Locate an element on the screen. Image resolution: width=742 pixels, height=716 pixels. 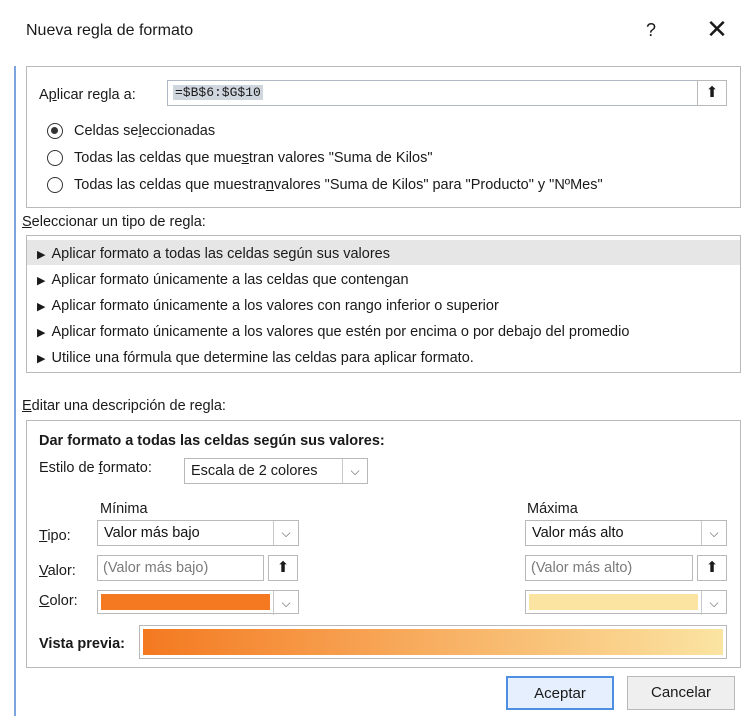
minimum-type-select: Valor más bajo ⌵ is located at coordinates (198, 533).